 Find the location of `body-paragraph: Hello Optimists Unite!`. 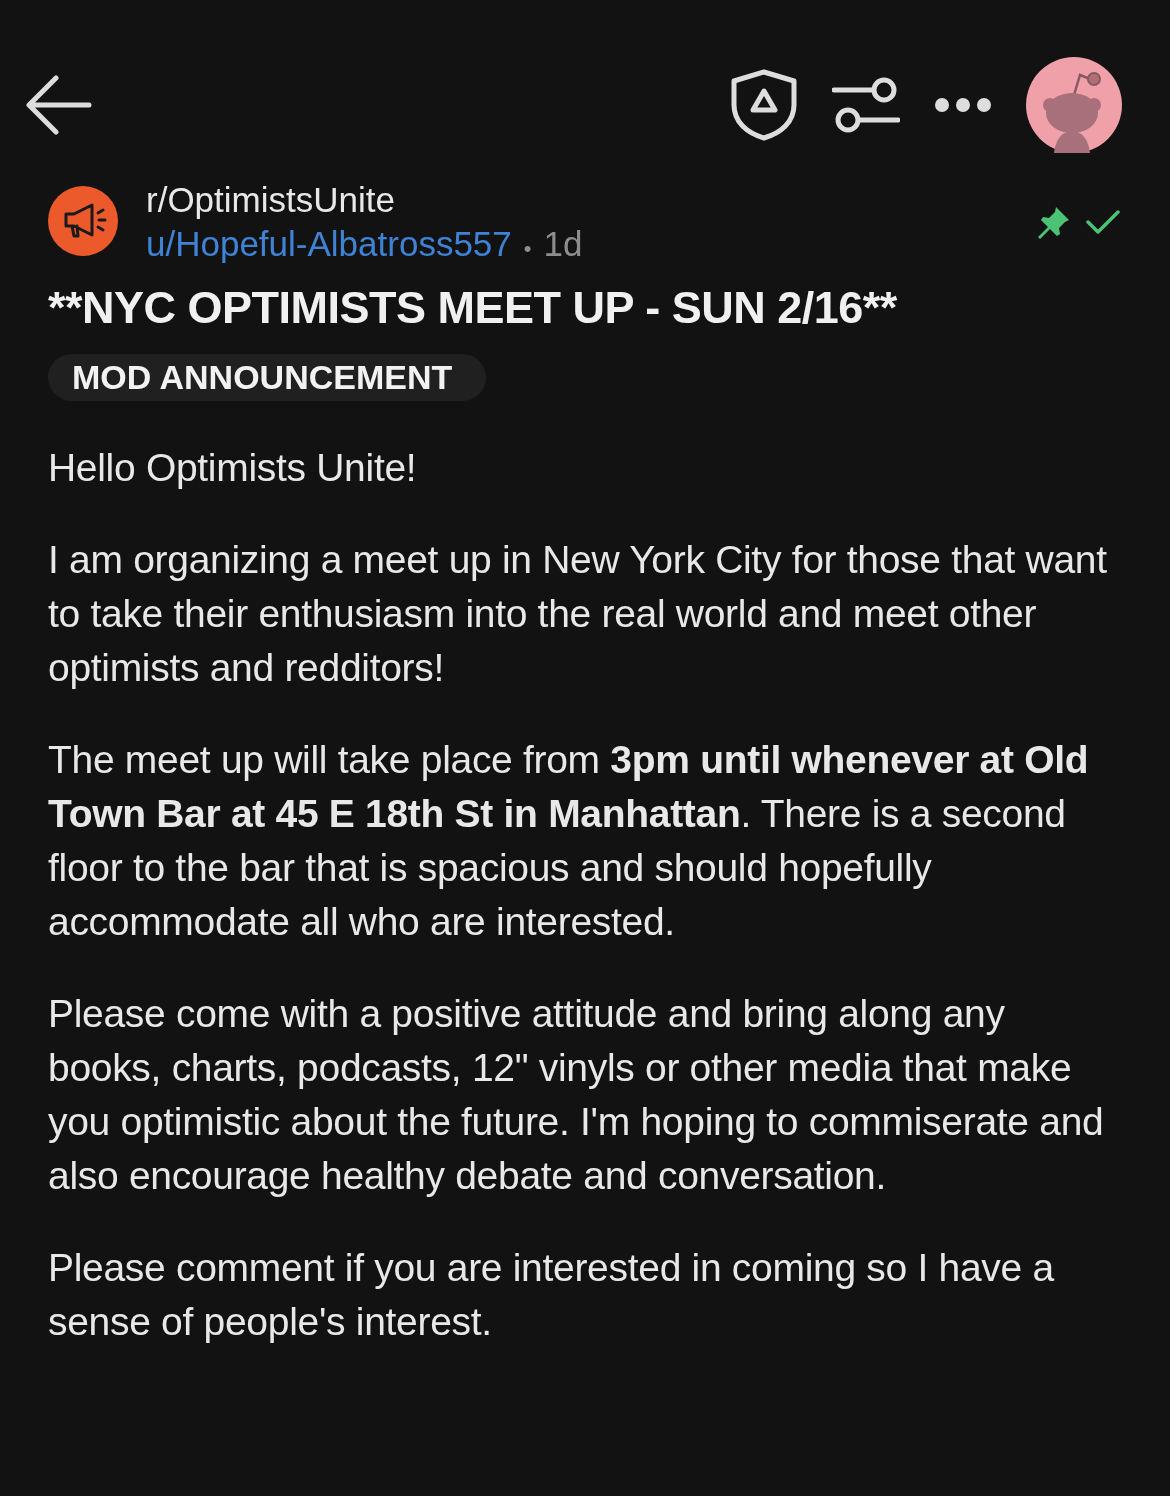

body-paragraph: Hello Optimists Unite! is located at coordinates (233, 468).